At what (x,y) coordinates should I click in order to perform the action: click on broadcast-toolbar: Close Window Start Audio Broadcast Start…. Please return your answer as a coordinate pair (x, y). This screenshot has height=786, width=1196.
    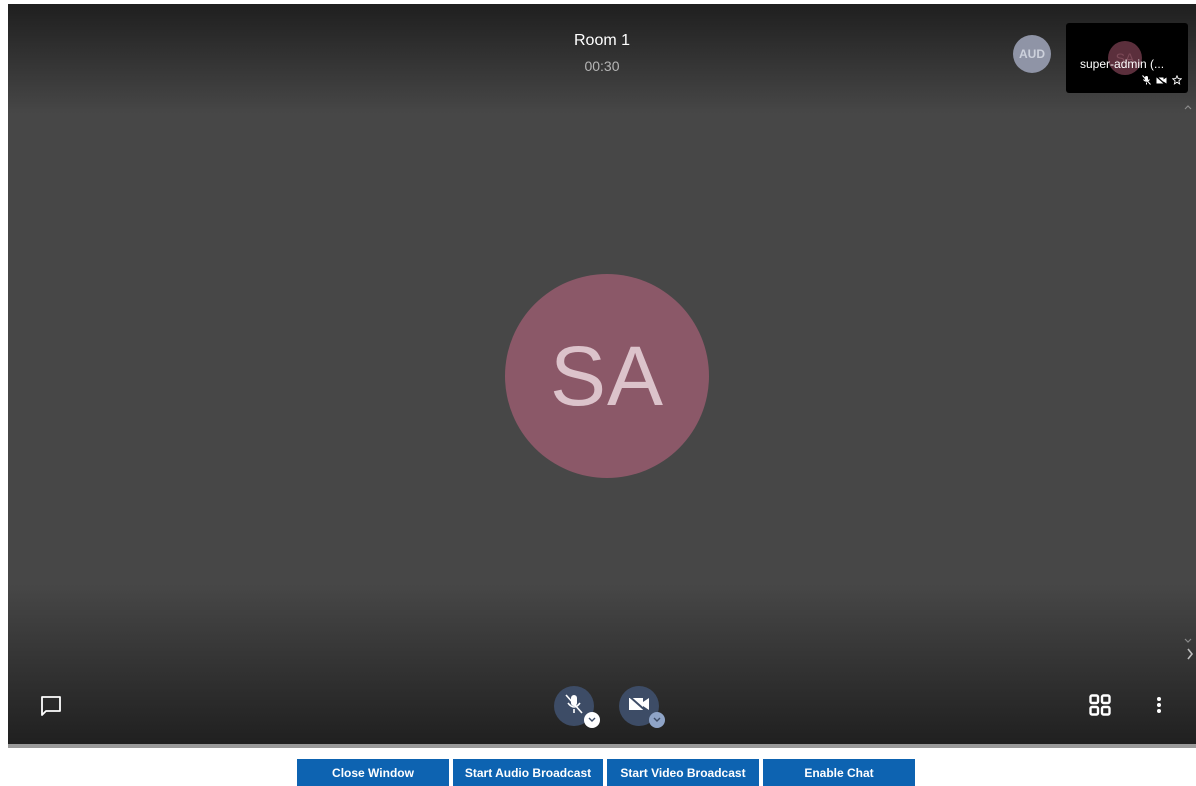
    Looking at the image, I should click on (606, 772).